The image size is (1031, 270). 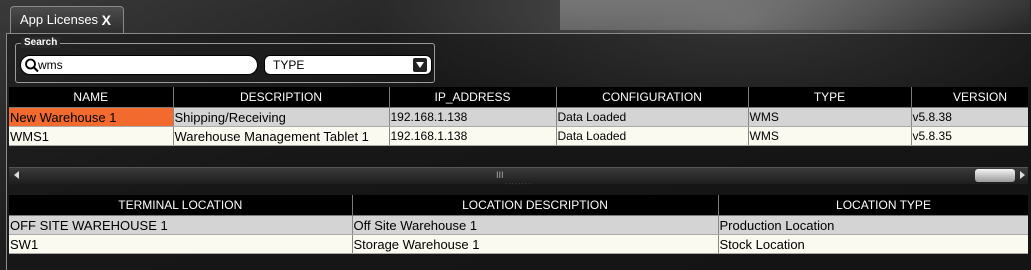 What do you see at coordinates (91, 117) in the screenshot?
I see `cell-name: New Warehouse 1` at bounding box center [91, 117].